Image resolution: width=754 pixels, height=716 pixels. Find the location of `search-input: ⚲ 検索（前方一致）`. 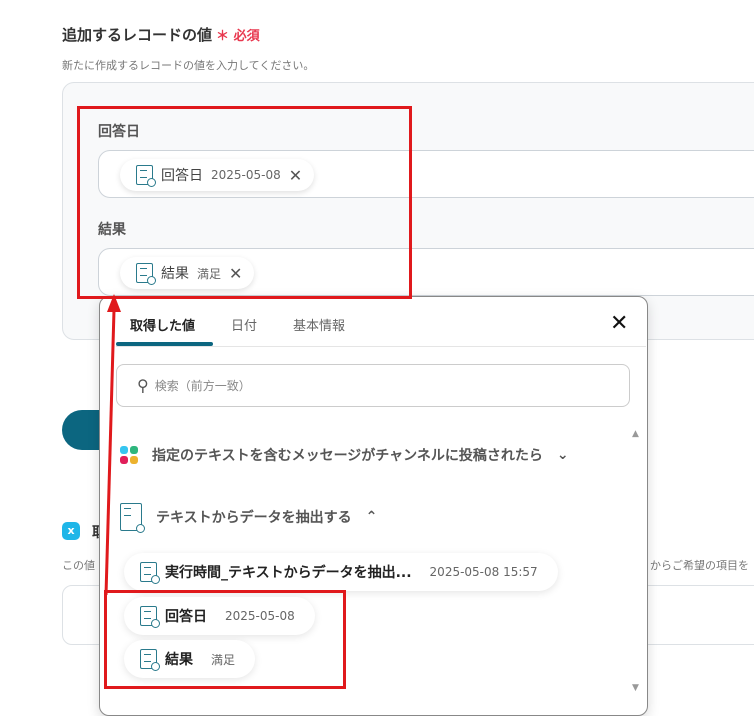

search-input: ⚲ 検索（前方一致） is located at coordinates (373, 385).